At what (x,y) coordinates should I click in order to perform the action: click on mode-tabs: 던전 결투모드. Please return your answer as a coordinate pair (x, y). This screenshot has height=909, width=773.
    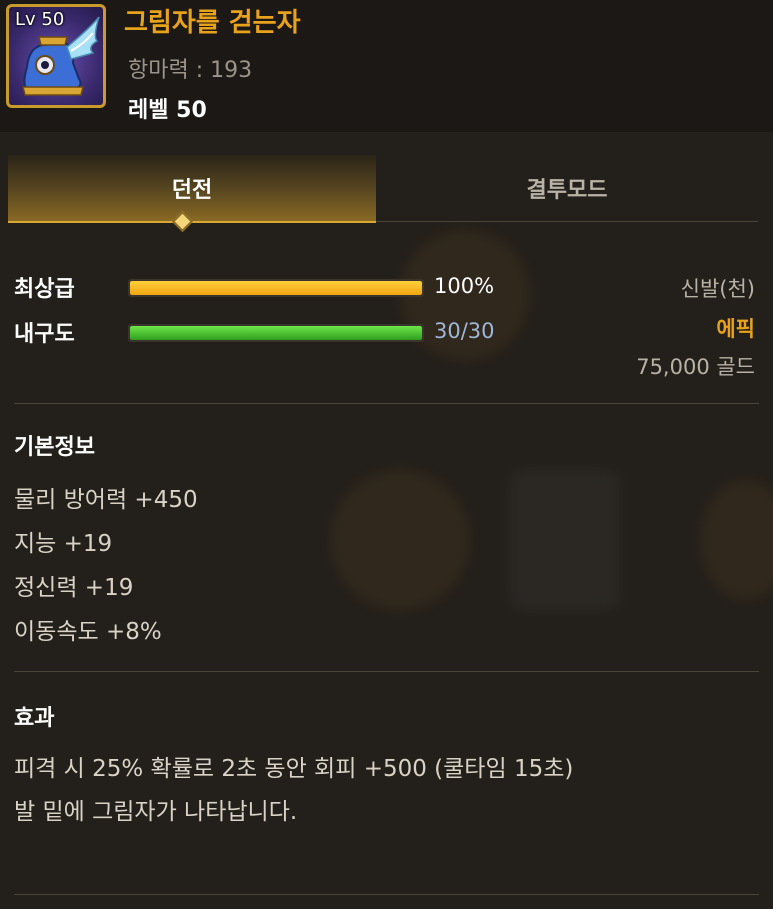
    Looking at the image, I should click on (383, 189).